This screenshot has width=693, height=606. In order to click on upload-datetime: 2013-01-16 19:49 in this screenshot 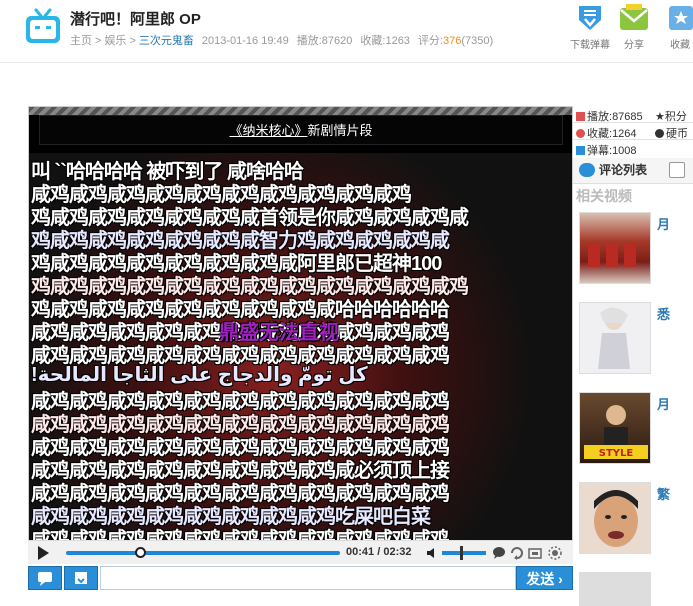, I will do `click(245, 41)`.